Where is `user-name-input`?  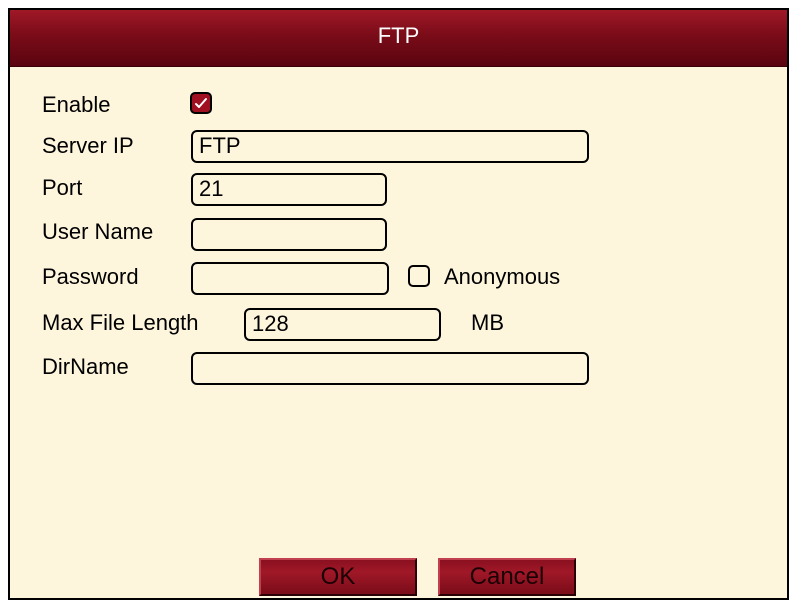
user-name-input is located at coordinates (289, 234).